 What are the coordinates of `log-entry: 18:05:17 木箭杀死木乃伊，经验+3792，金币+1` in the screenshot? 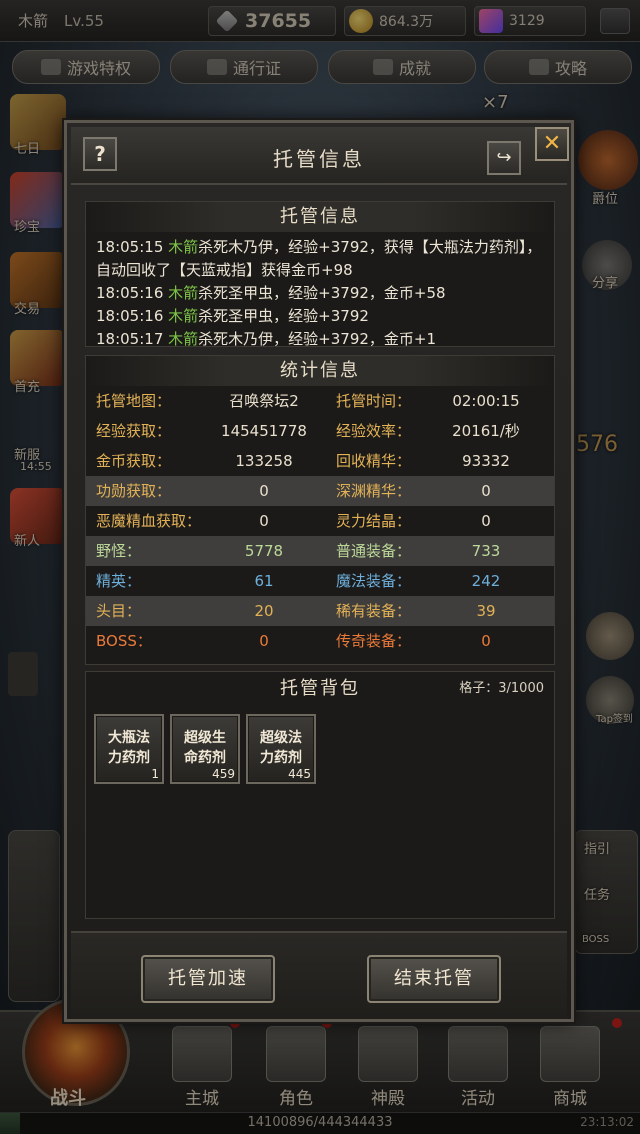 It's located at (320, 339).